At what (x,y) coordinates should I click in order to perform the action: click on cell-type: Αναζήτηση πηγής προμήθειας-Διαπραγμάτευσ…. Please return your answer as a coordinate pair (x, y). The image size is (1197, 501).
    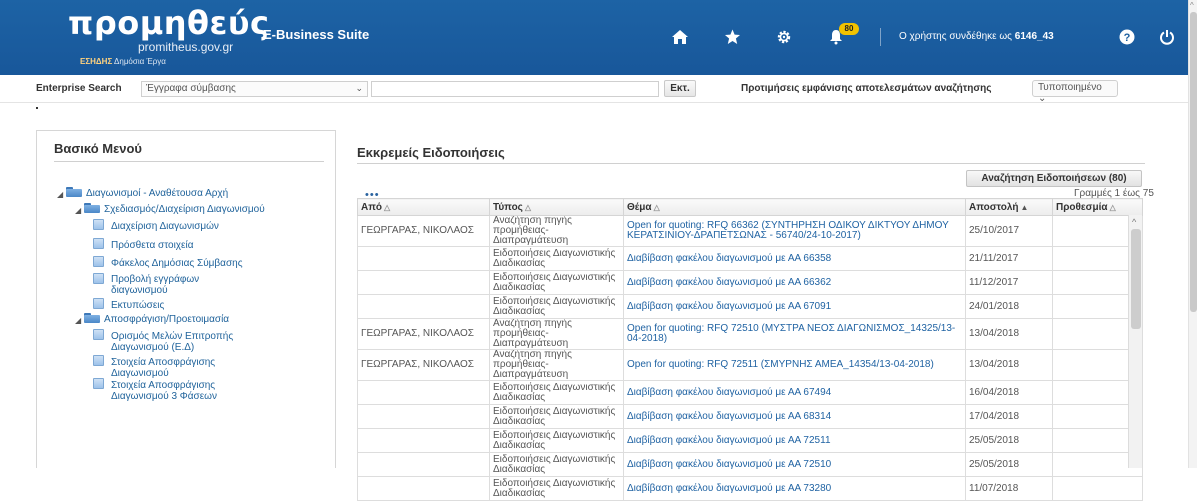
    Looking at the image, I should click on (556, 365).